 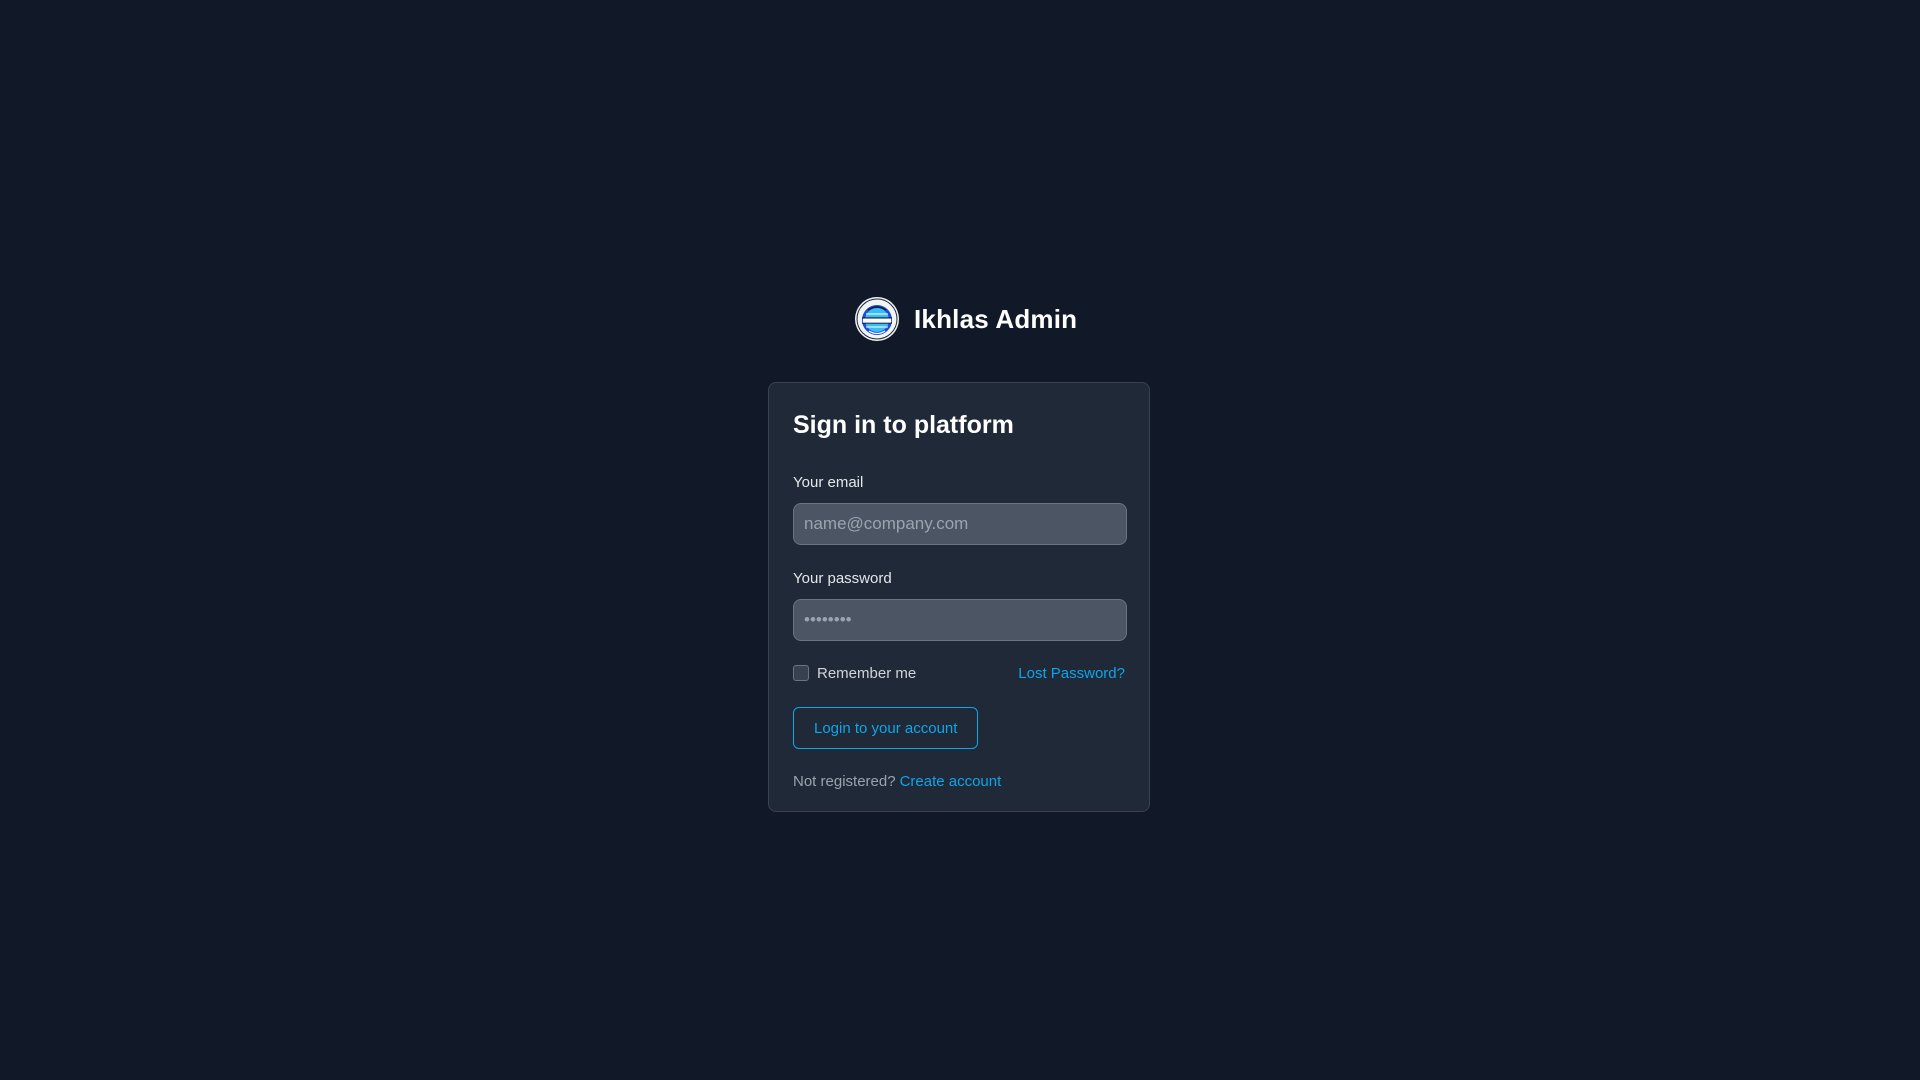 What do you see at coordinates (996, 318) in the screenshot?
I see `app-name: Ikhlas Admin` at bounding box center [996, 318].